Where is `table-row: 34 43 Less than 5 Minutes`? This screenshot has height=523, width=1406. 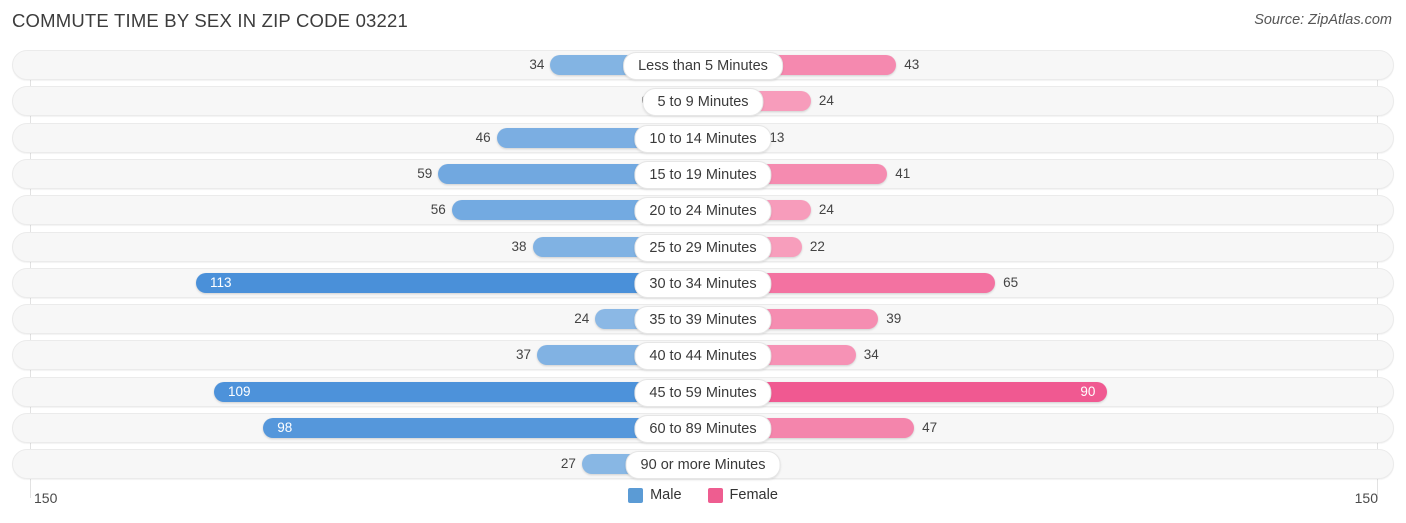 table-row: 34 43 Less than 5 Minutes is located at coordinates (703, 65).